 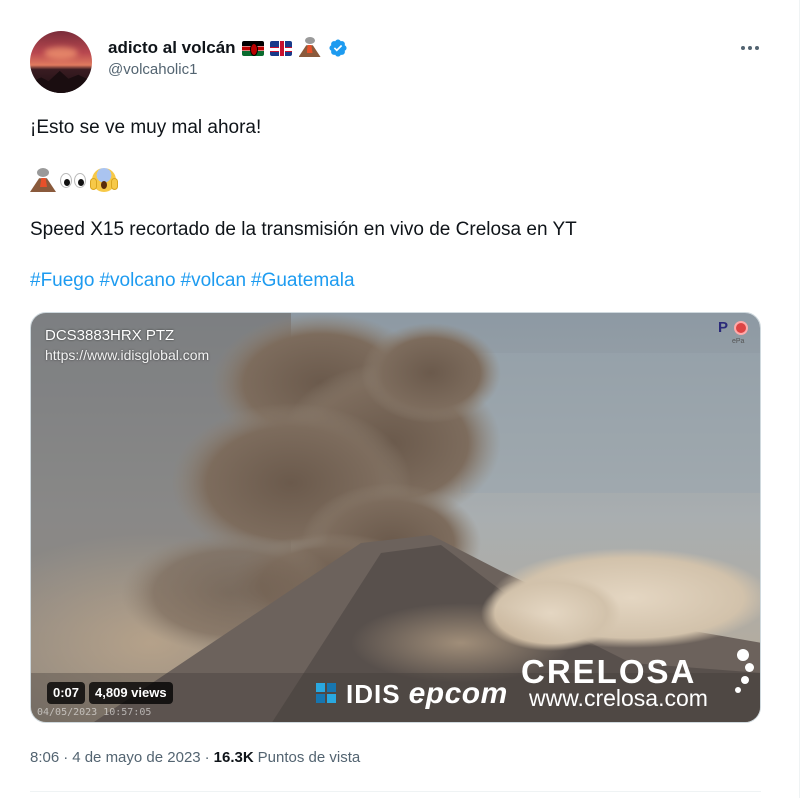 I want to click on idis-text: IDIS, so click(x=373, y=693).